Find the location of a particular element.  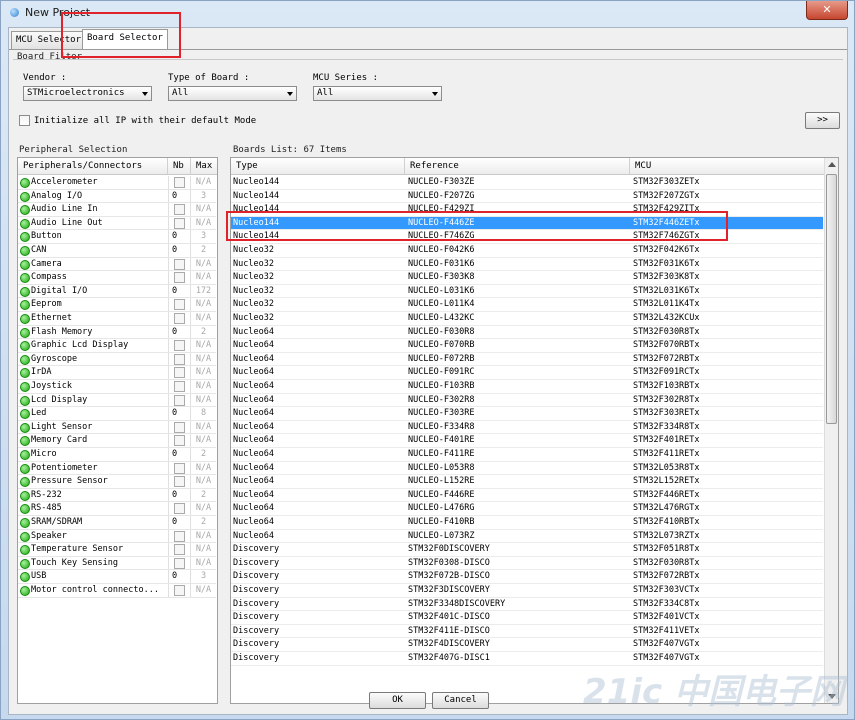

scroll-up-icon is located at coordinates (832, 164).